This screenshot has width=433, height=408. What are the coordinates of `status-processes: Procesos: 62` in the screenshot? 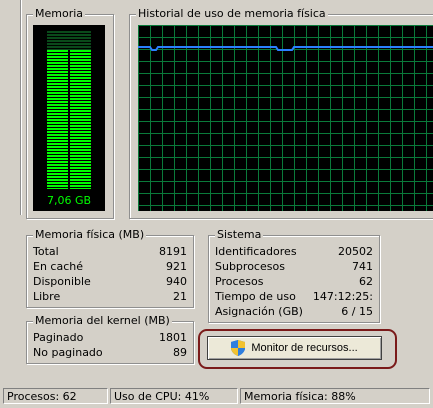 It's located at (55, 396).